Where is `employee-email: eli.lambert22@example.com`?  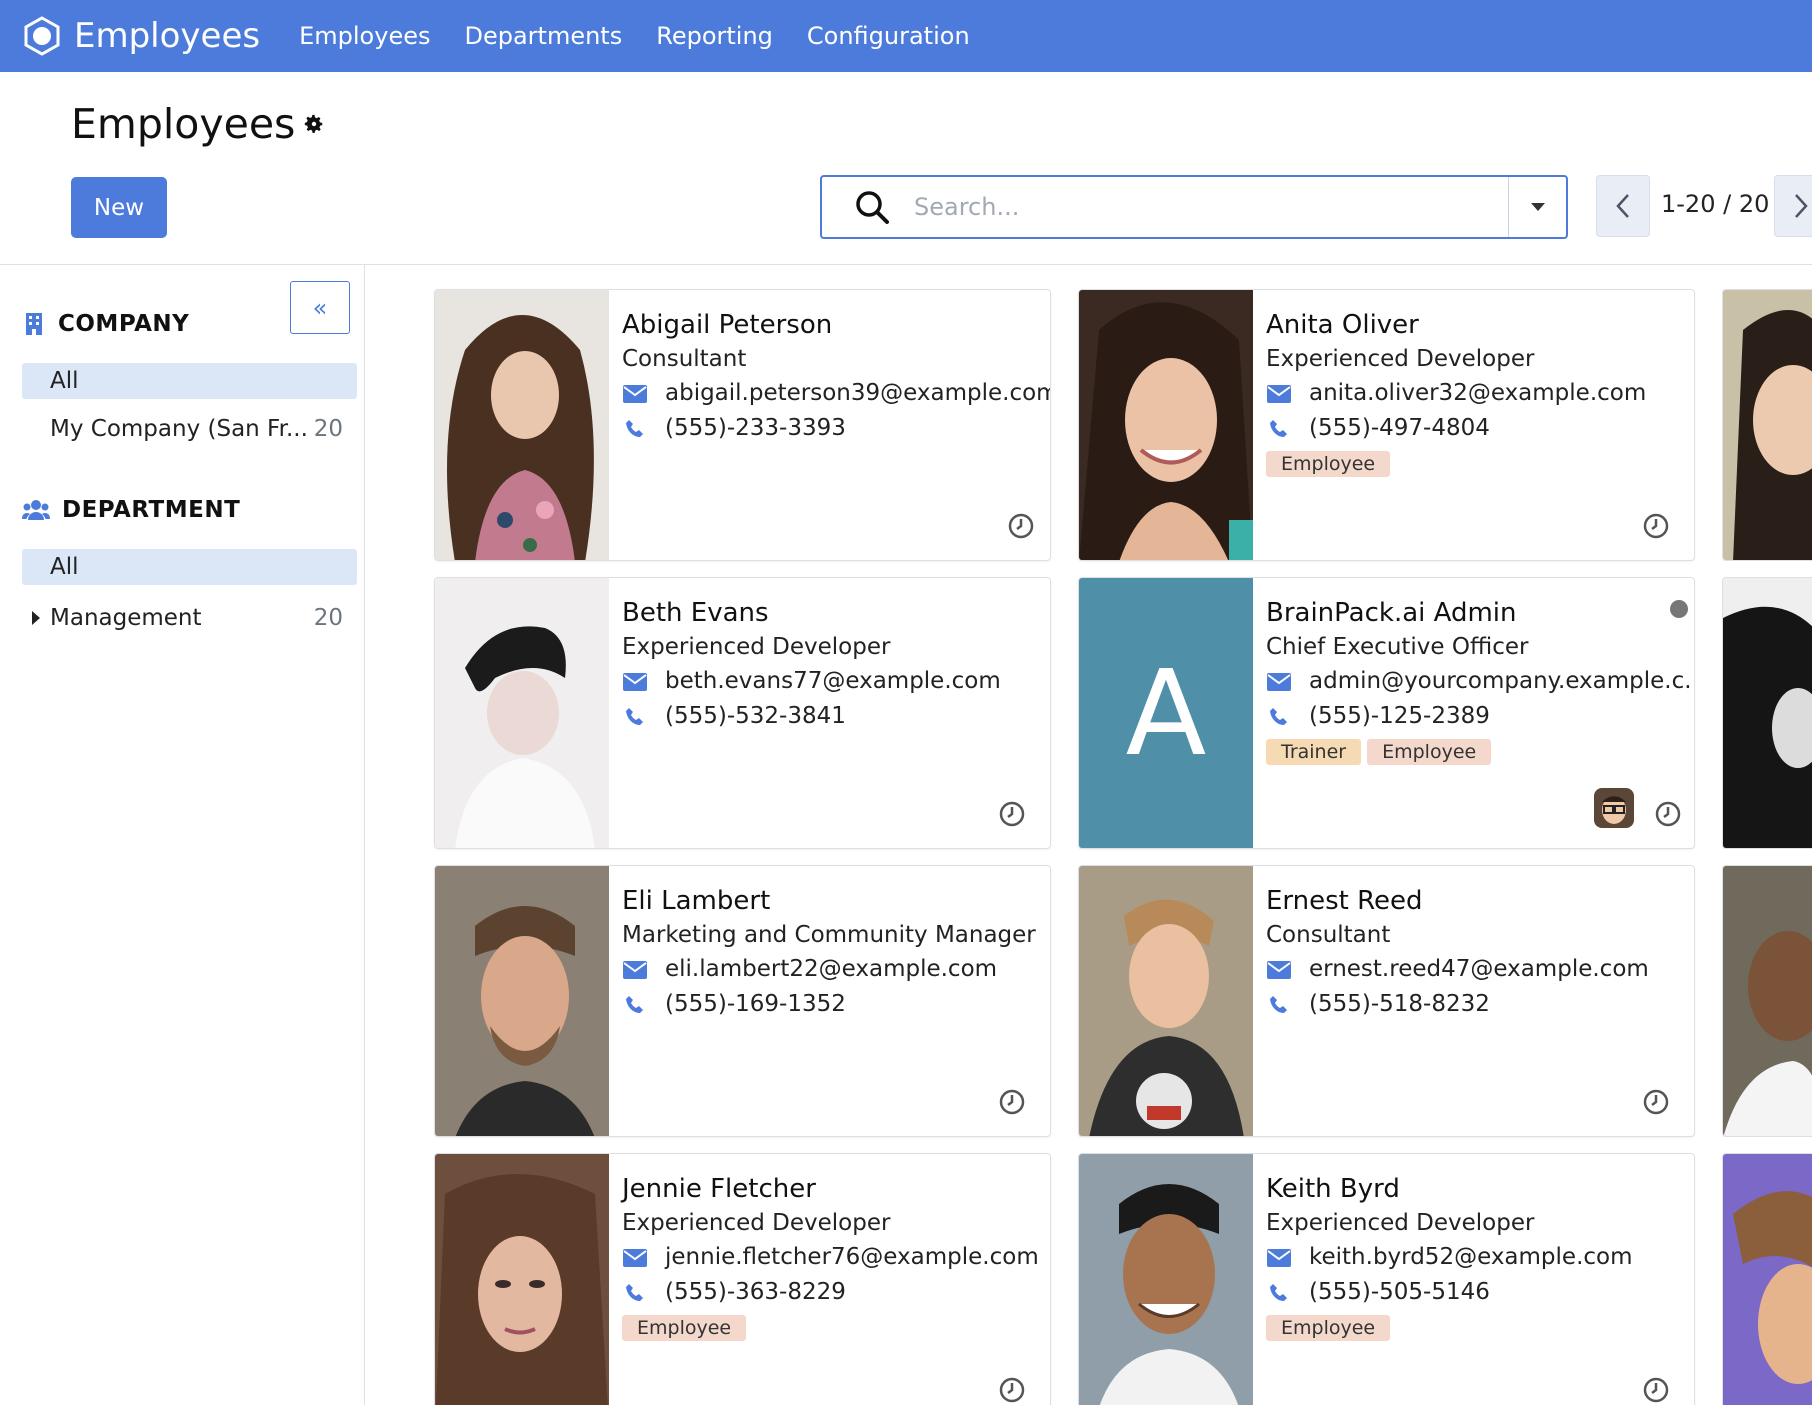
employee-email: eli.lambert22@example.com is located at coordinates (831, 969).